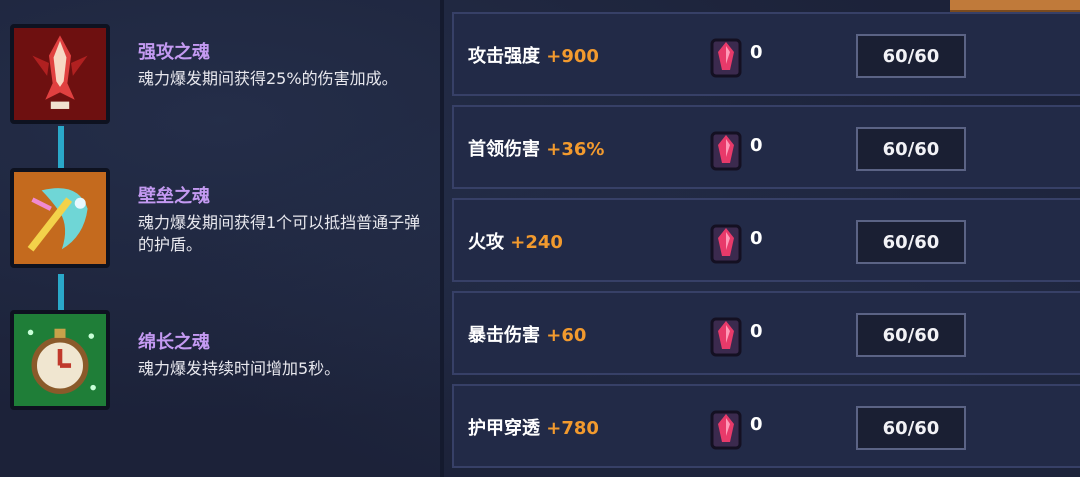 This screenshot has height=477, width=1080. What do you see at coordinates (268, 78) in the screenshot?
I see `soul-description: 魂力爆发期间获得25%的伤害加成。` at bounding box center [268, 78].